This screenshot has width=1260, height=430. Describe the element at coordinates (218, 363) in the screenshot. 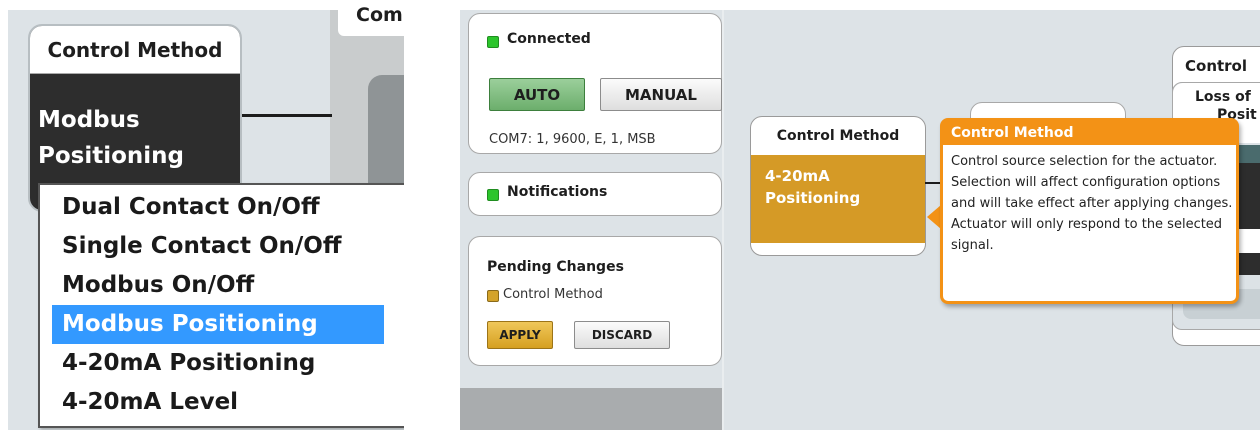

I see `dropdown-option: 4-20mA Positioning` at that location.